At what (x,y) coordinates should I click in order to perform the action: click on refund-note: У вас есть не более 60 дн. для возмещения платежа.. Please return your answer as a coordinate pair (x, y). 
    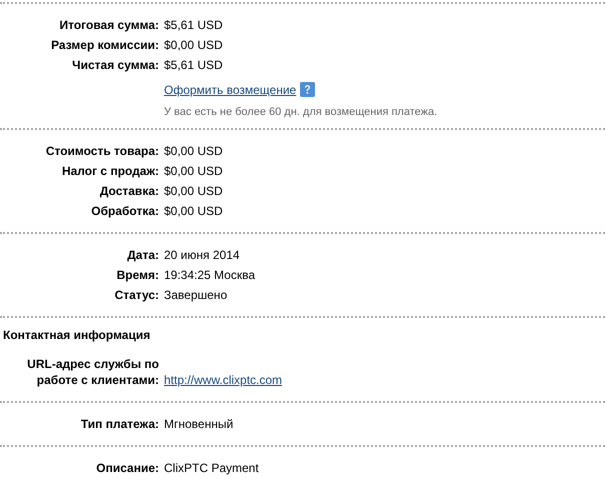
    Looking at the image, I should click on (301, 112).